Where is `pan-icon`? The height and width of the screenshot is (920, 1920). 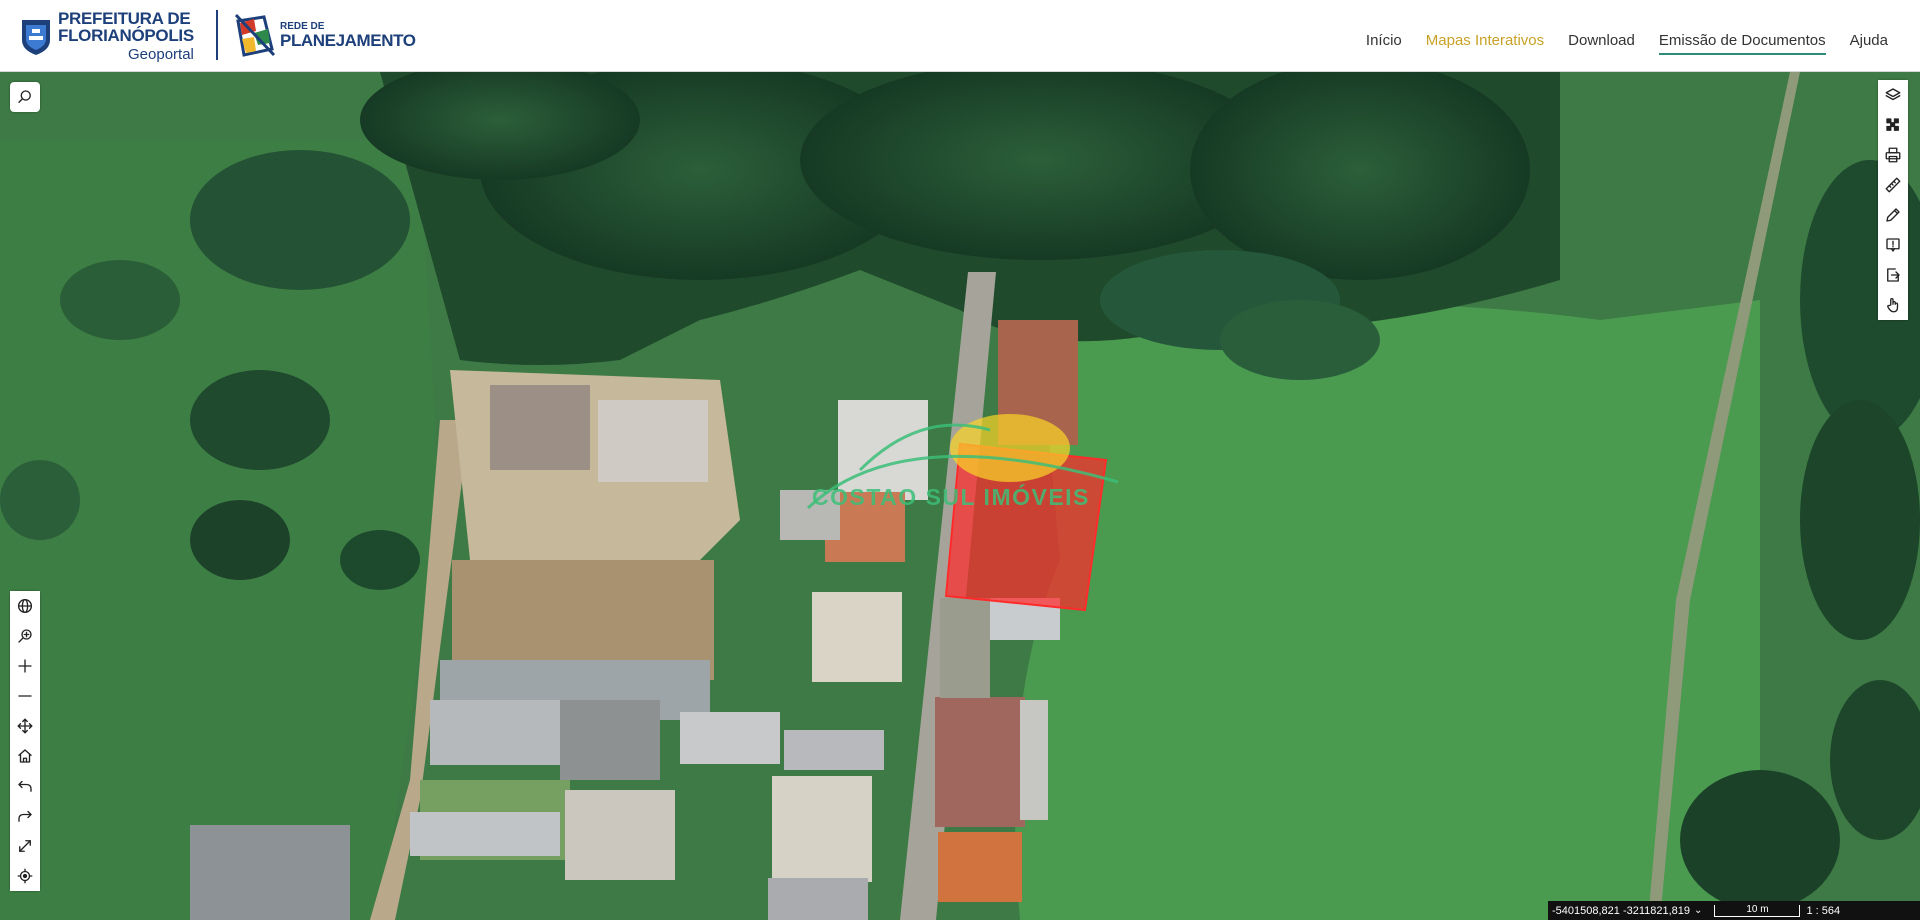 pan-icon is located at coordinates (25, 726).